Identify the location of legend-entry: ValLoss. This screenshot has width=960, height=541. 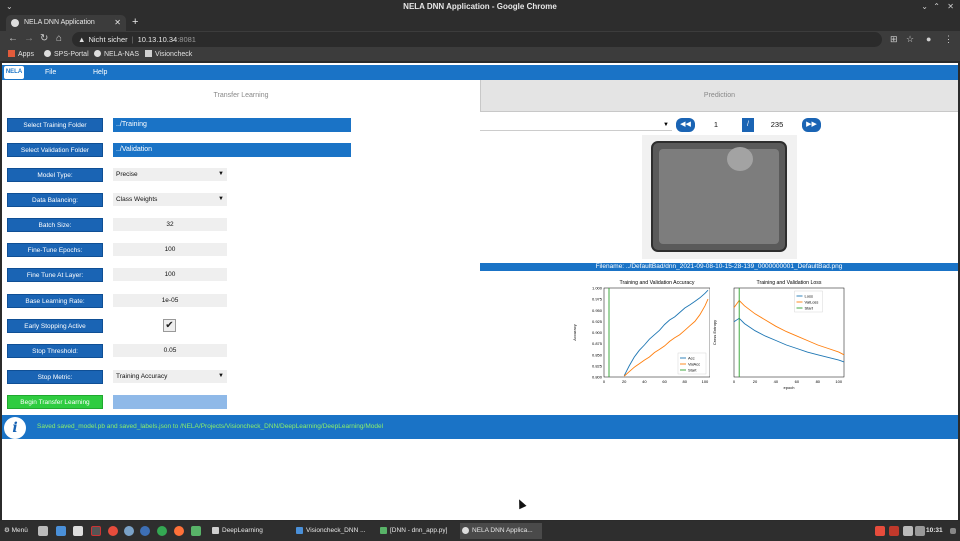
(812, 302).